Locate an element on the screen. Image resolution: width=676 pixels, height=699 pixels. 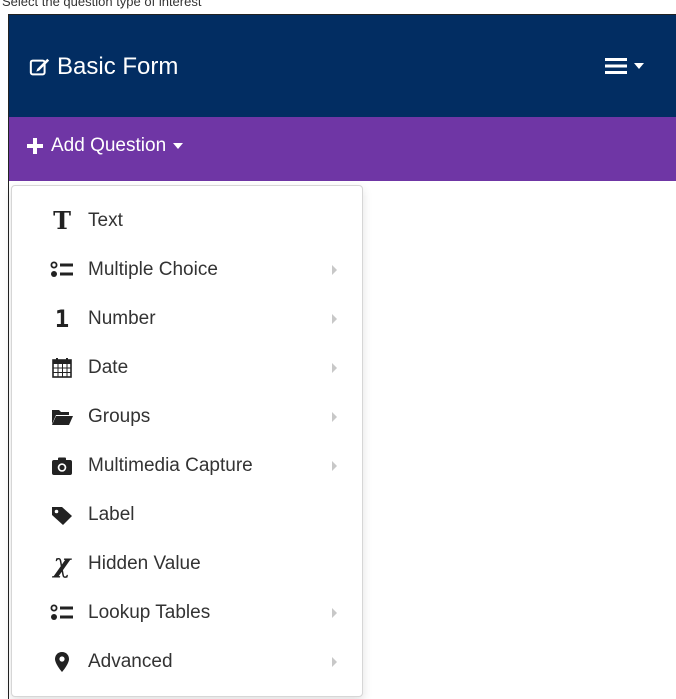
brand: Basic Form is located at coordinates (103, 67).